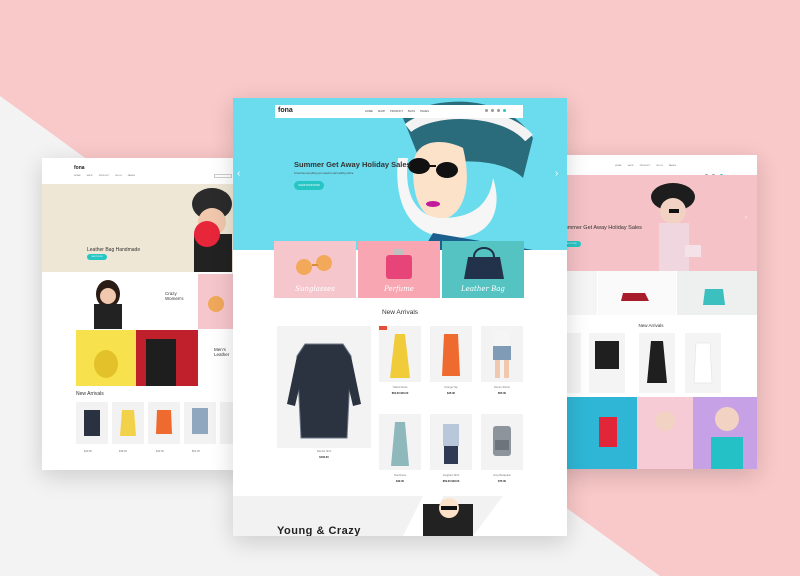 The image size is (800, 576). Describe the element at coordinates (309, 185) in the screenshot. I see `center-hero-shop-button: SHOP NOW NOW` at that location.